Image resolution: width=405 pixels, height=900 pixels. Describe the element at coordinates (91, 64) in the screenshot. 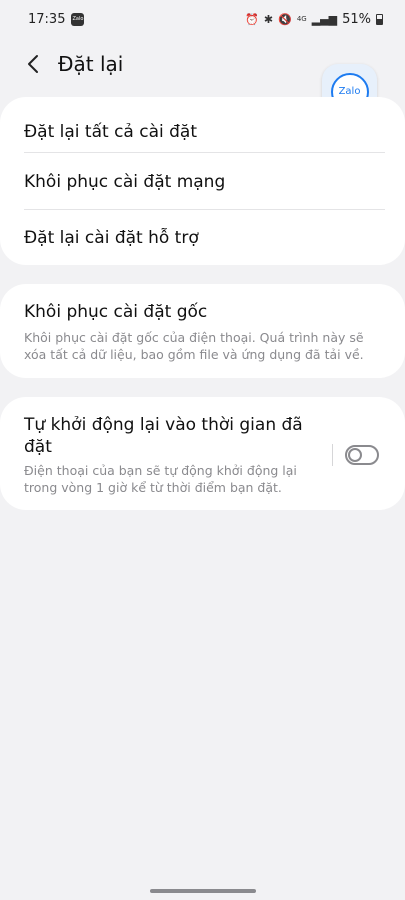

I see `page-title: Đặt lại` at that location.